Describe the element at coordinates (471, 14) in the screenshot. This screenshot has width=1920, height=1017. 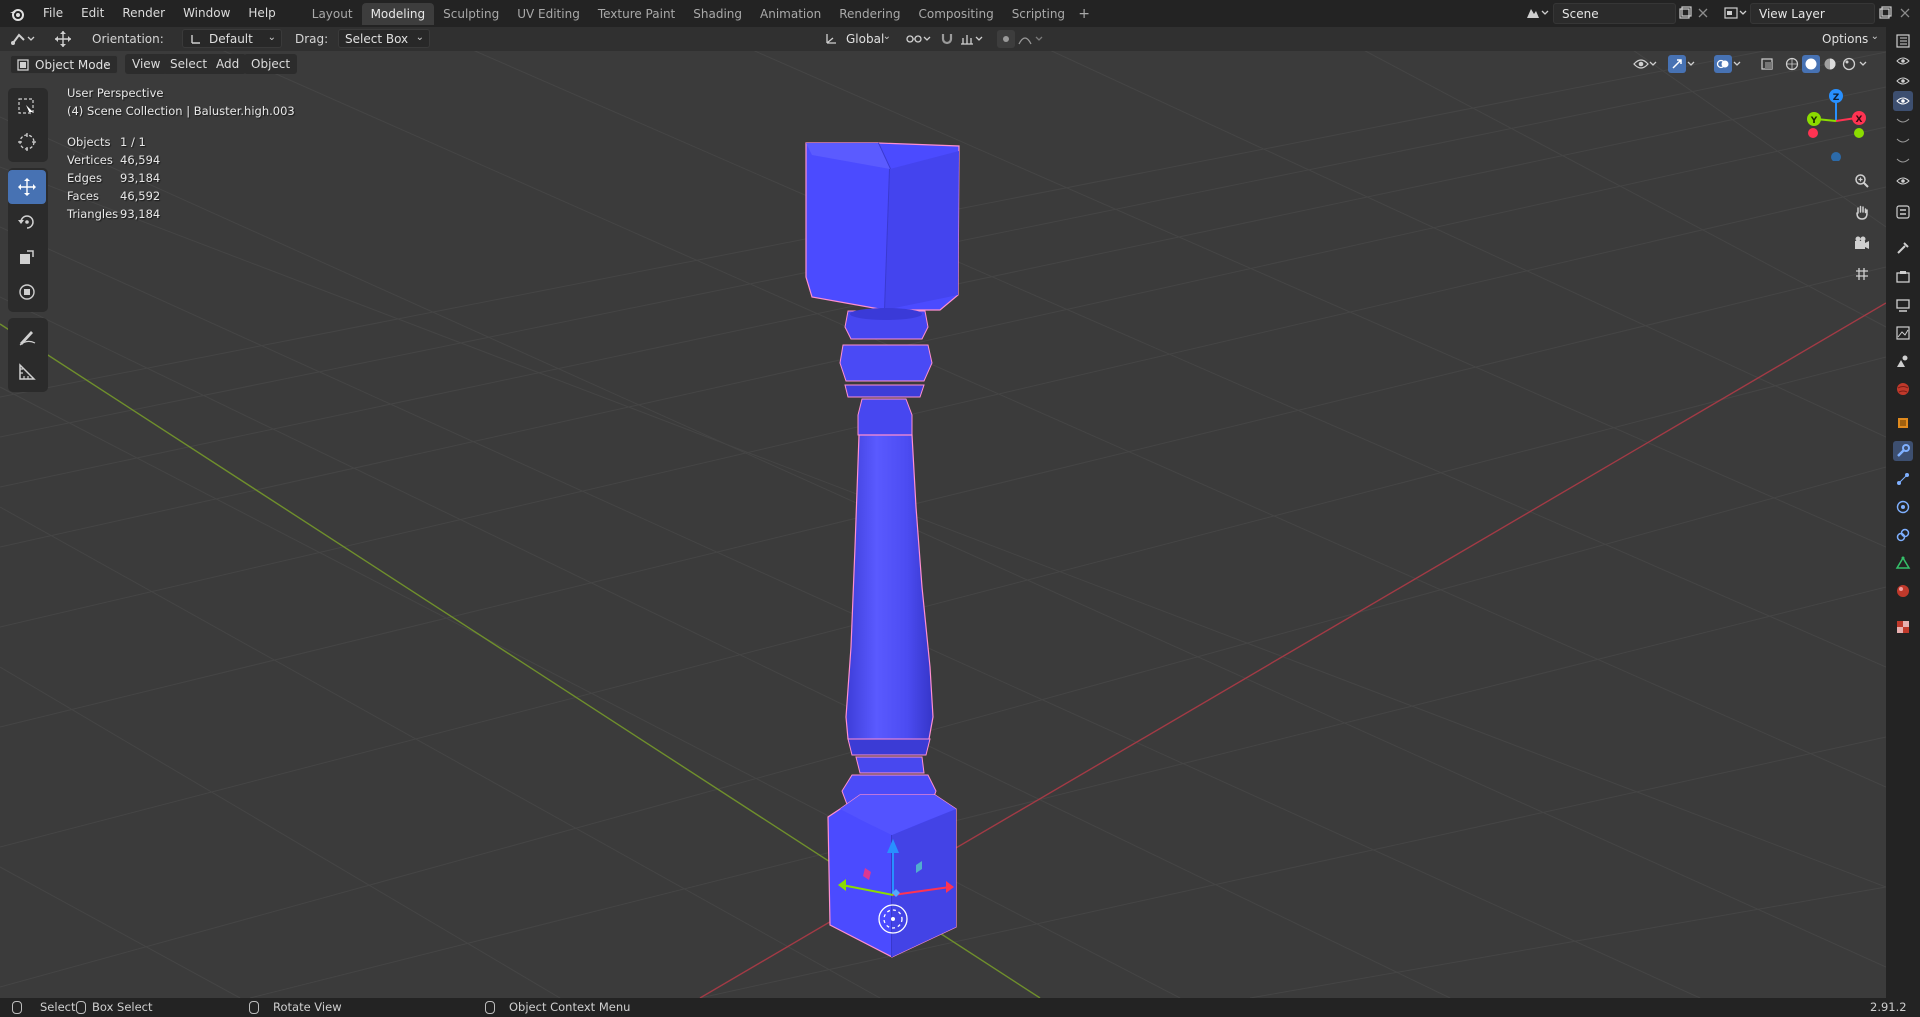
I see `tab-sculpting: Sculpting` at that location.